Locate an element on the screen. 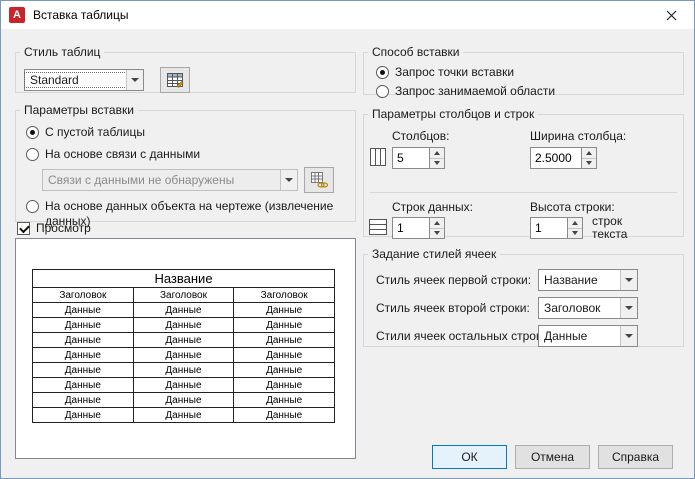 This screenshot has height=479, width=695. radio-insert-point-label: Запрос точки вставки is located at coordinates (455, 72).